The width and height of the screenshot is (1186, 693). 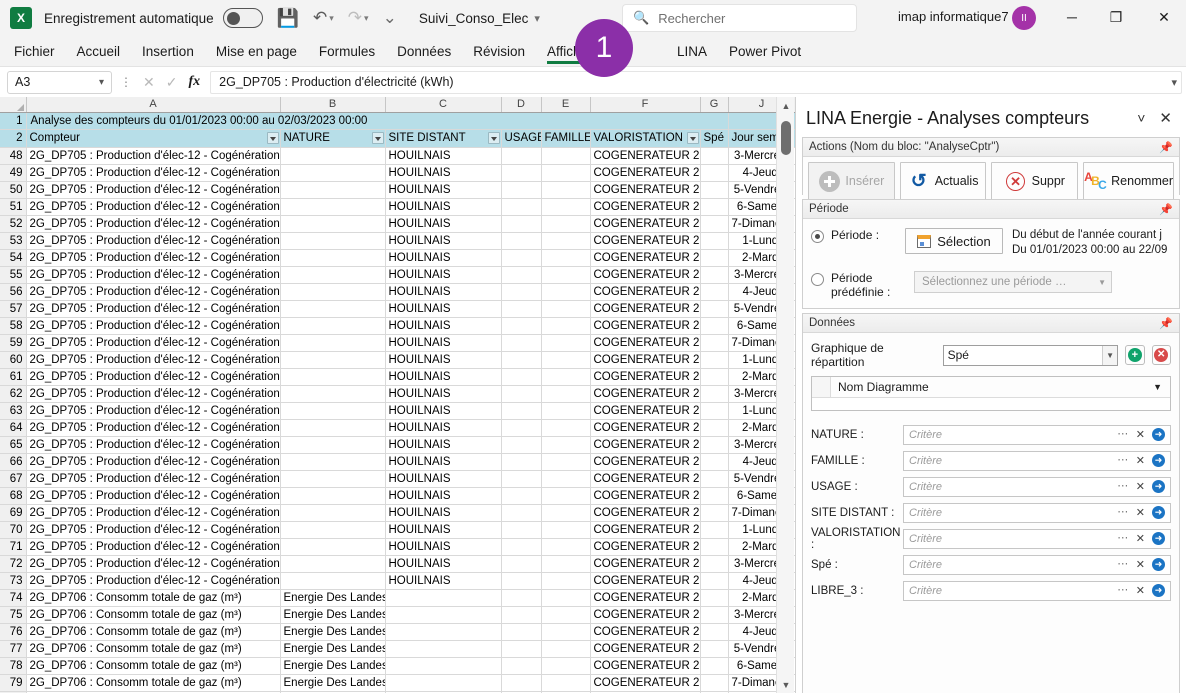 What do you see at coordinates (566, 105) in the screenshot?
I see `col-header-e: E` at bounding box center [566, 105].